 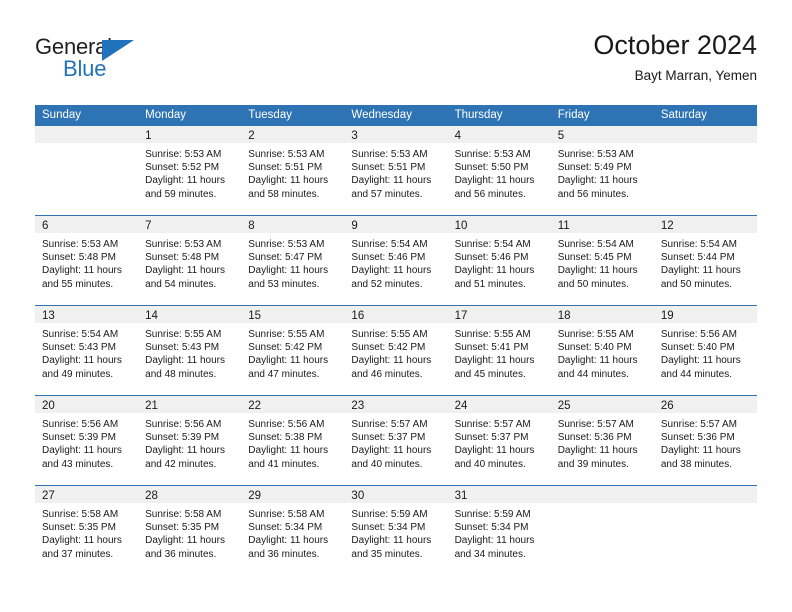 What do you see at coordinates (151, 496) in the screenshot?
I see `day-number: 28` at bounding box center [151, 496].